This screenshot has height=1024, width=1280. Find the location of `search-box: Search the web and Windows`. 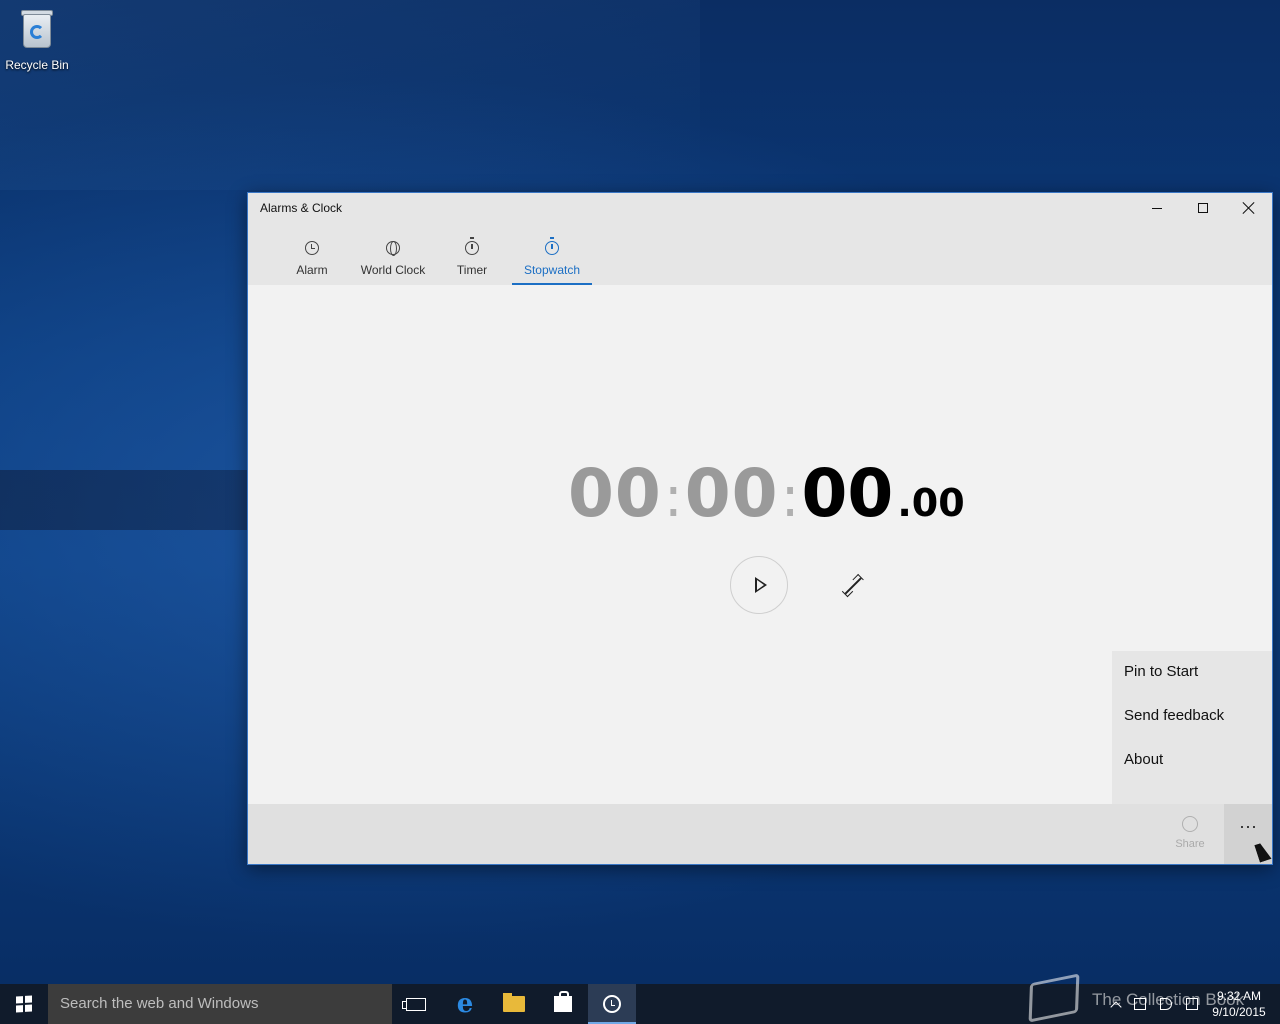

search-box: Search the web and Windows is located at coordinates (220, 1004).